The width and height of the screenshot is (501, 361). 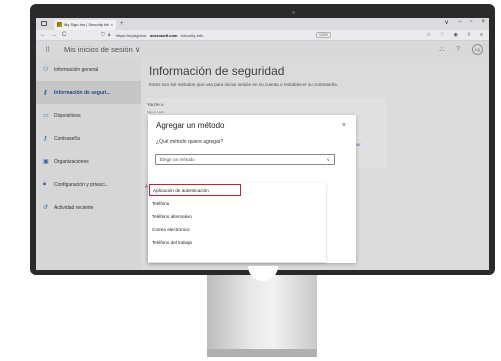 What do you see at coordinates (237, 203) in the screenshot?
I see `option-phone: Teléfono` at bounding box center [237, 203].